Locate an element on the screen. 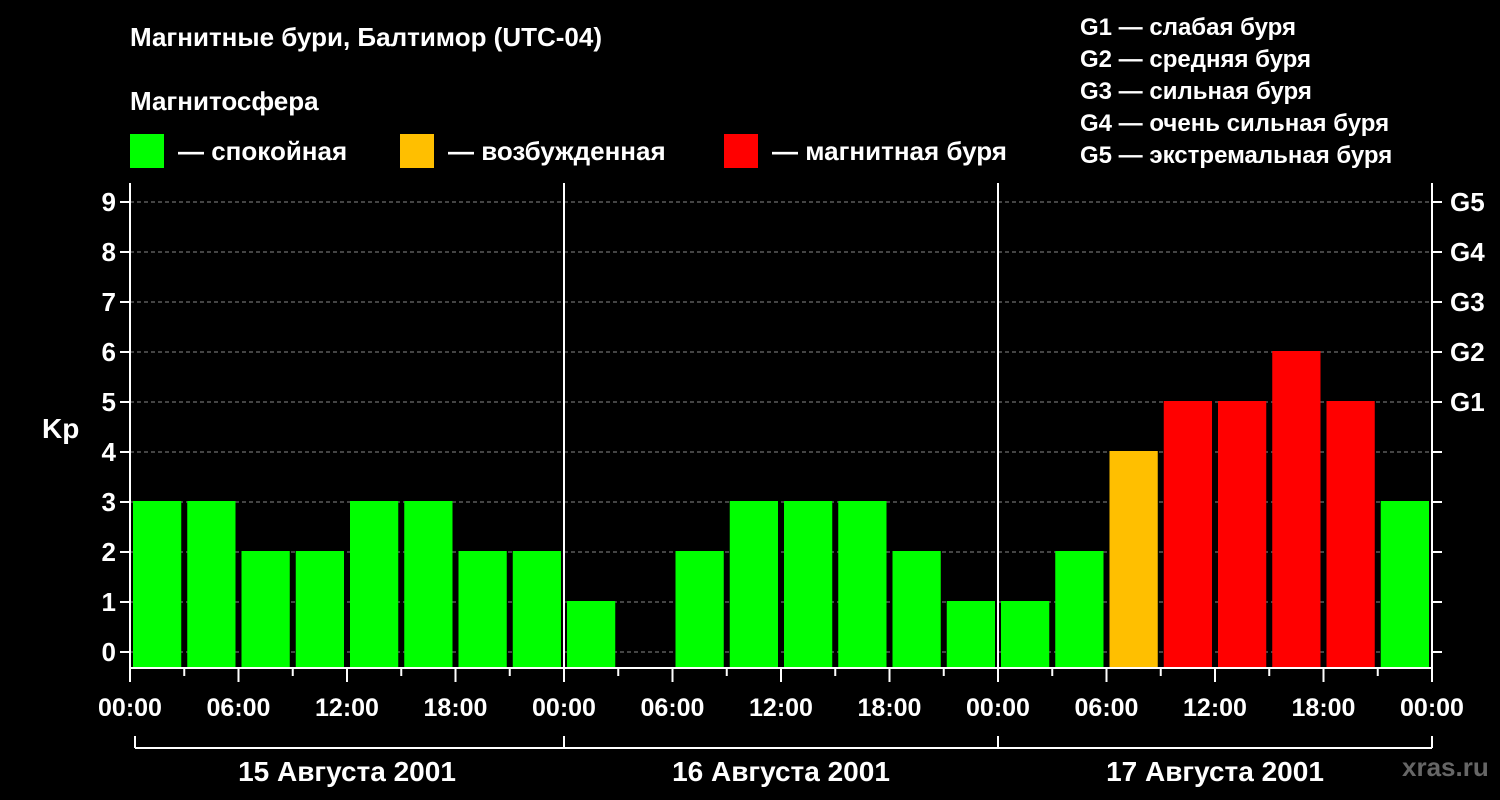  x-tick-label-6: 12:00 is located at coordinates (781, 708).